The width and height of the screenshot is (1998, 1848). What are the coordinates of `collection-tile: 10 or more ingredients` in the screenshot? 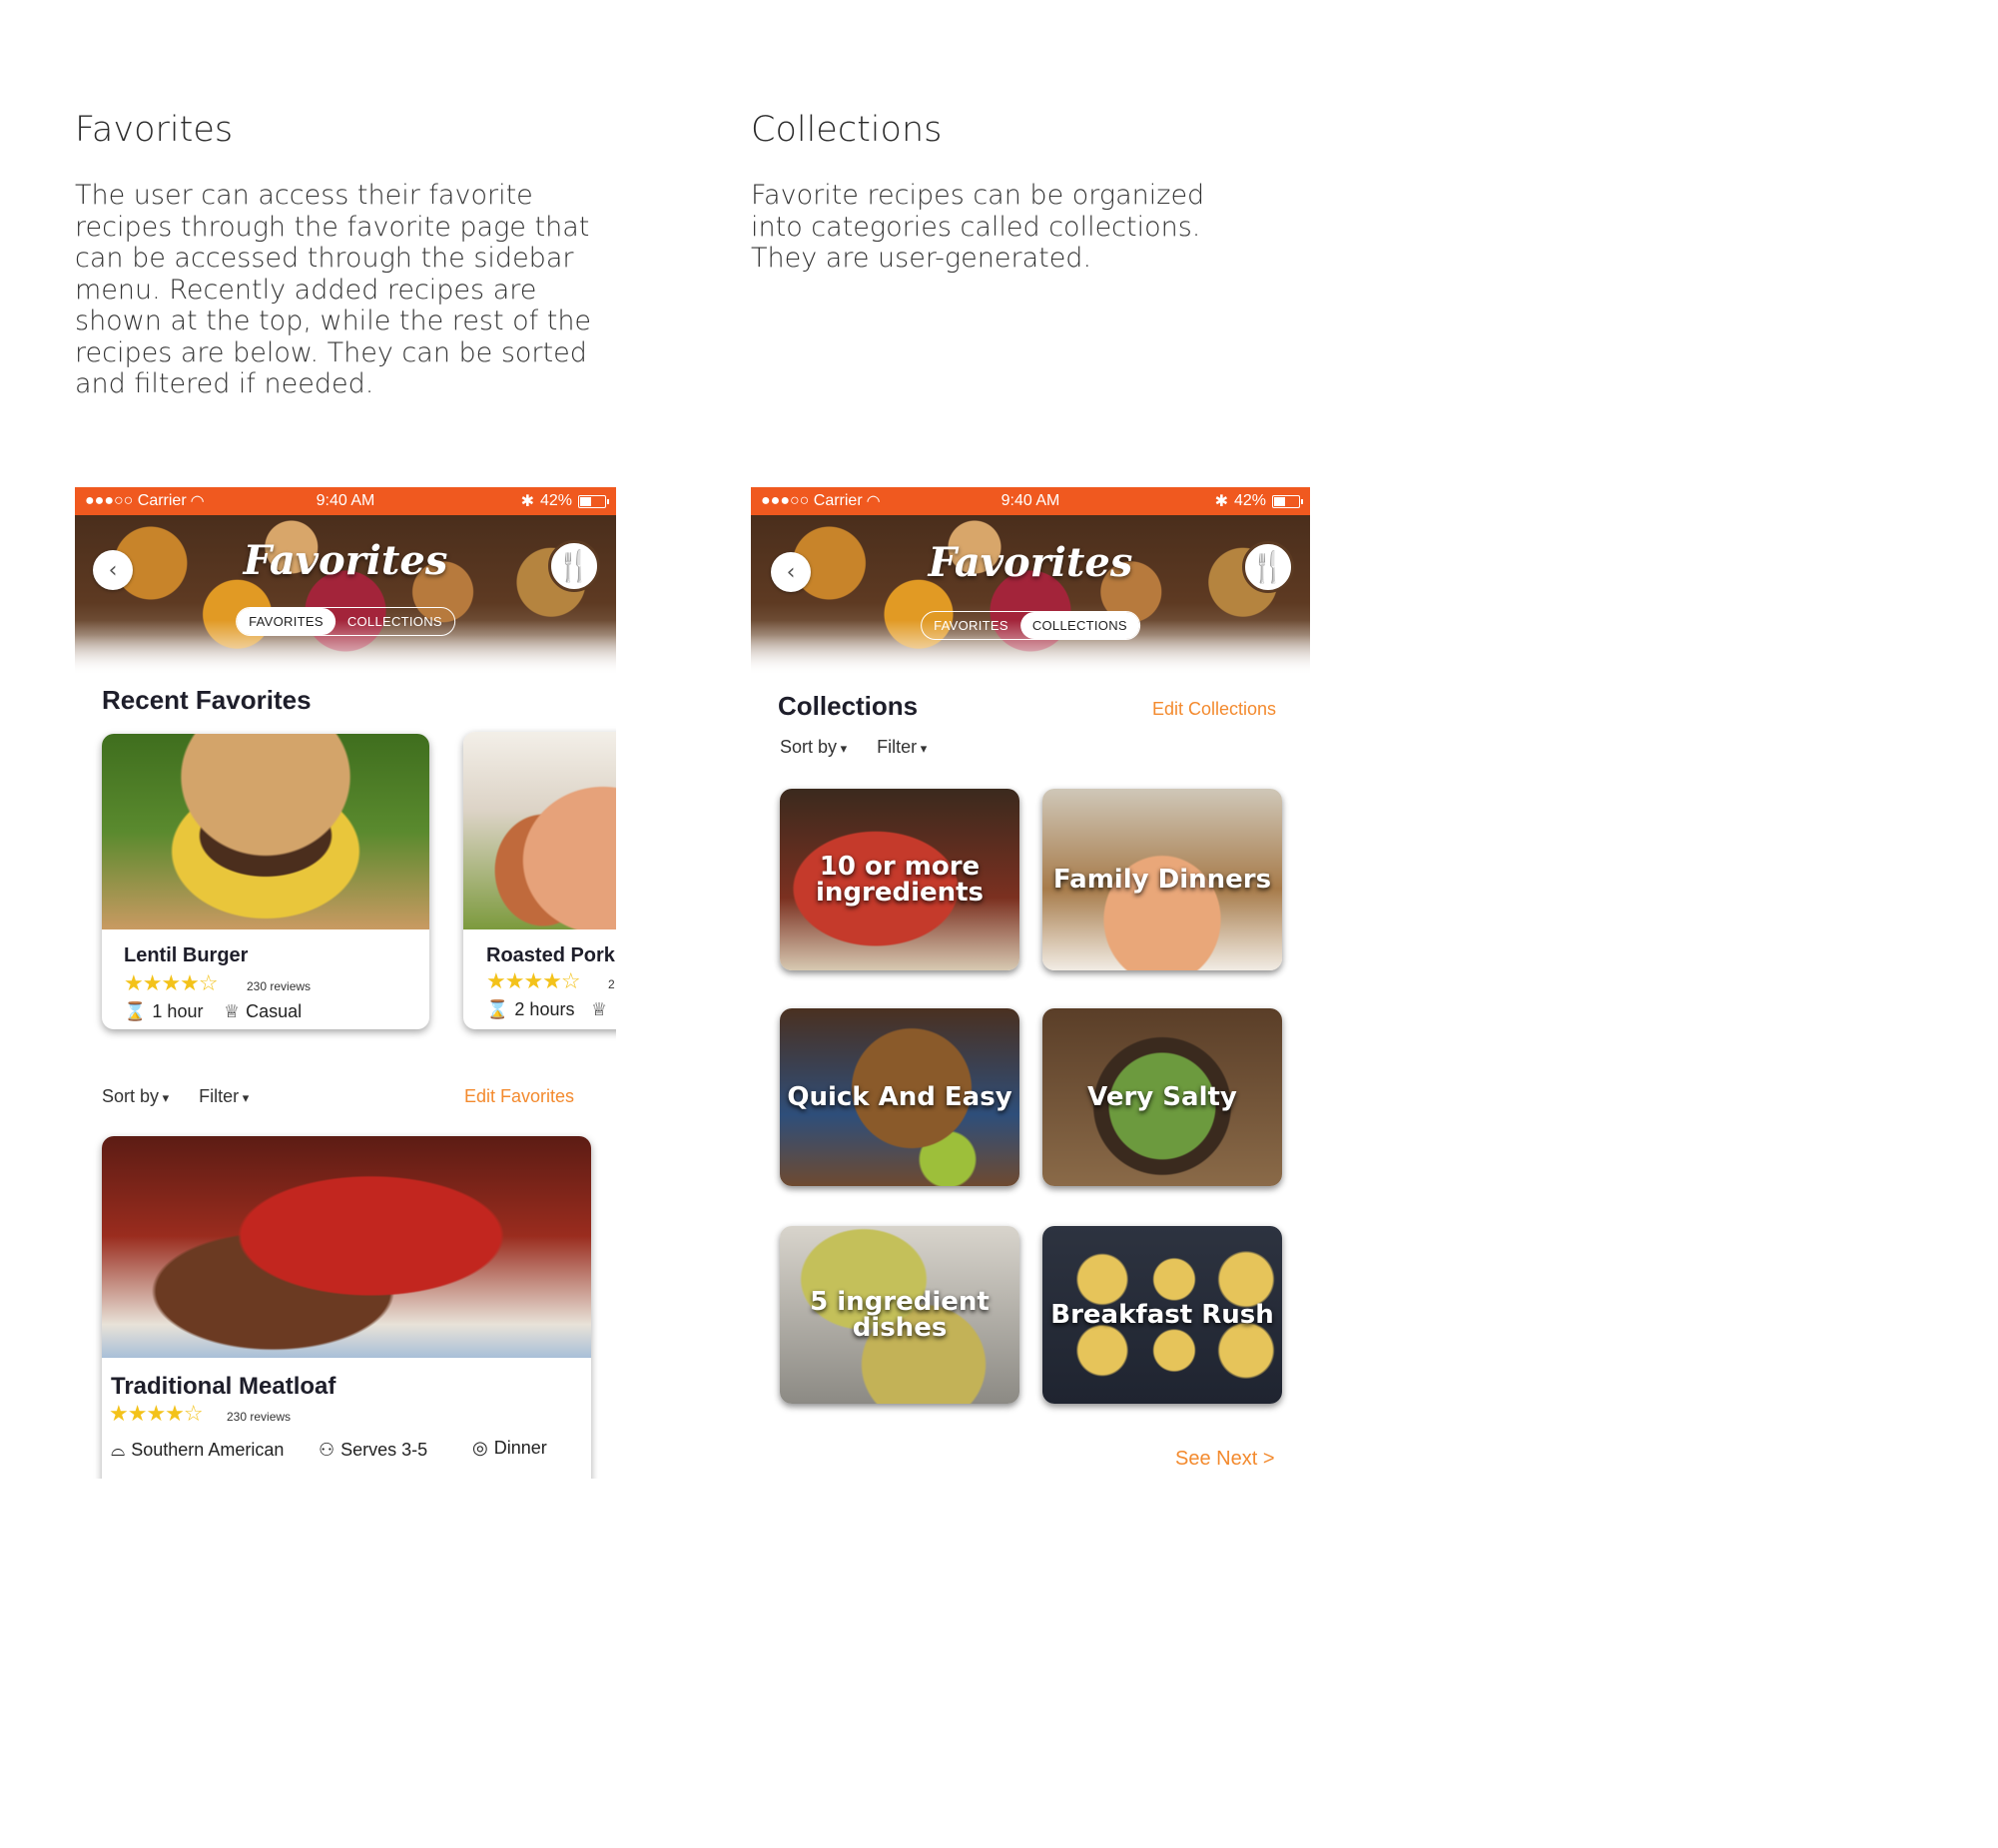 It's located at (899, 879).